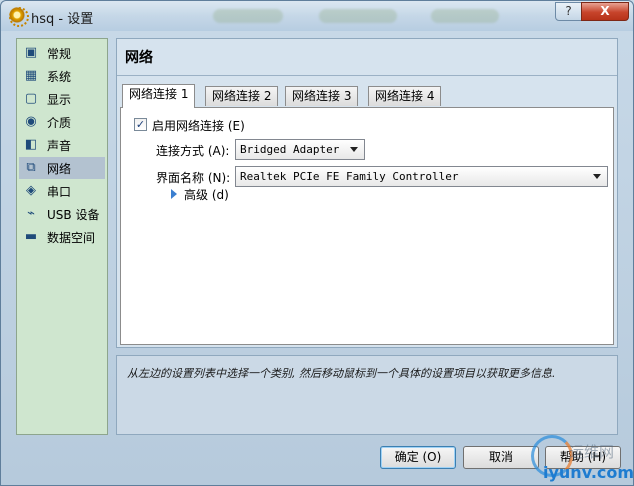 Image resolution: width=634 pixels, height=486 pixels. Describe the element at coordinates (31, 144) in the screenshot. I see `speaker-icon: ◧` at that location.